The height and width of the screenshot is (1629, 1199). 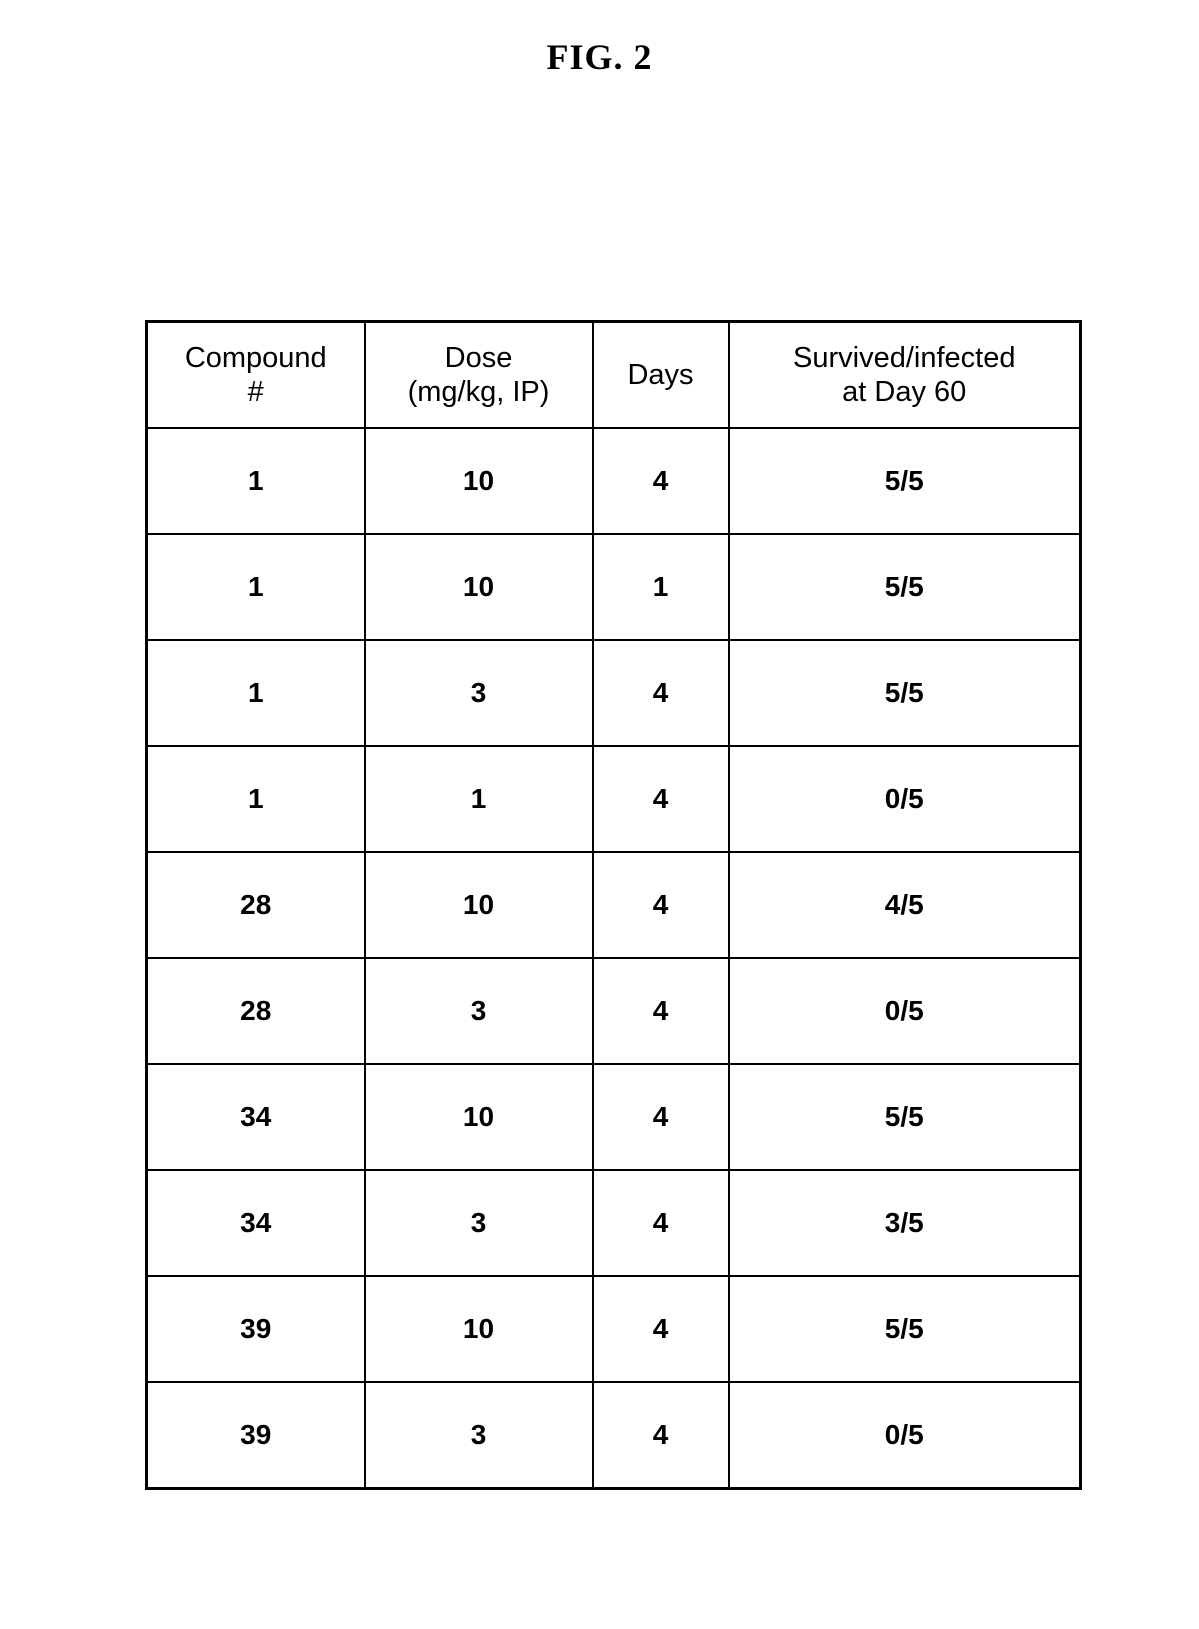 I want to click on table-row: 1 10 1 5/5, so click(x=613, y=587).